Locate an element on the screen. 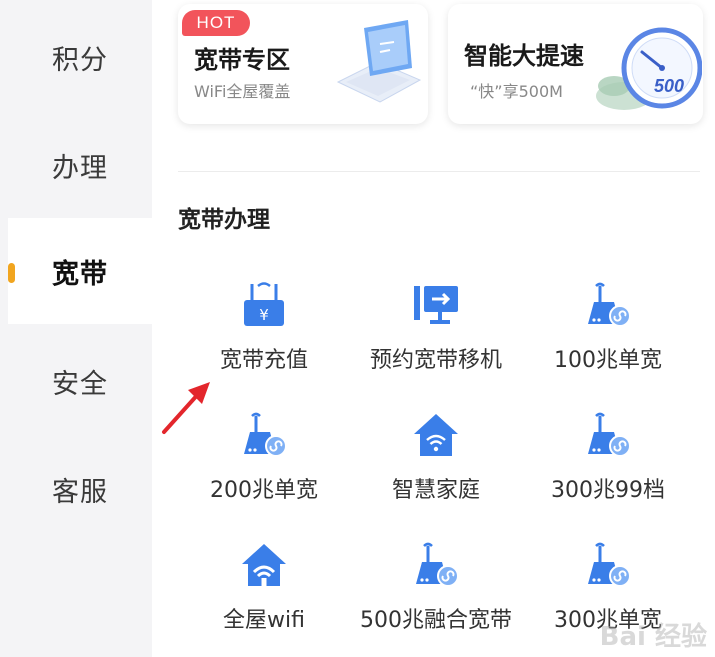  annotation-arrow-icon is located at coordinates (186, 408).